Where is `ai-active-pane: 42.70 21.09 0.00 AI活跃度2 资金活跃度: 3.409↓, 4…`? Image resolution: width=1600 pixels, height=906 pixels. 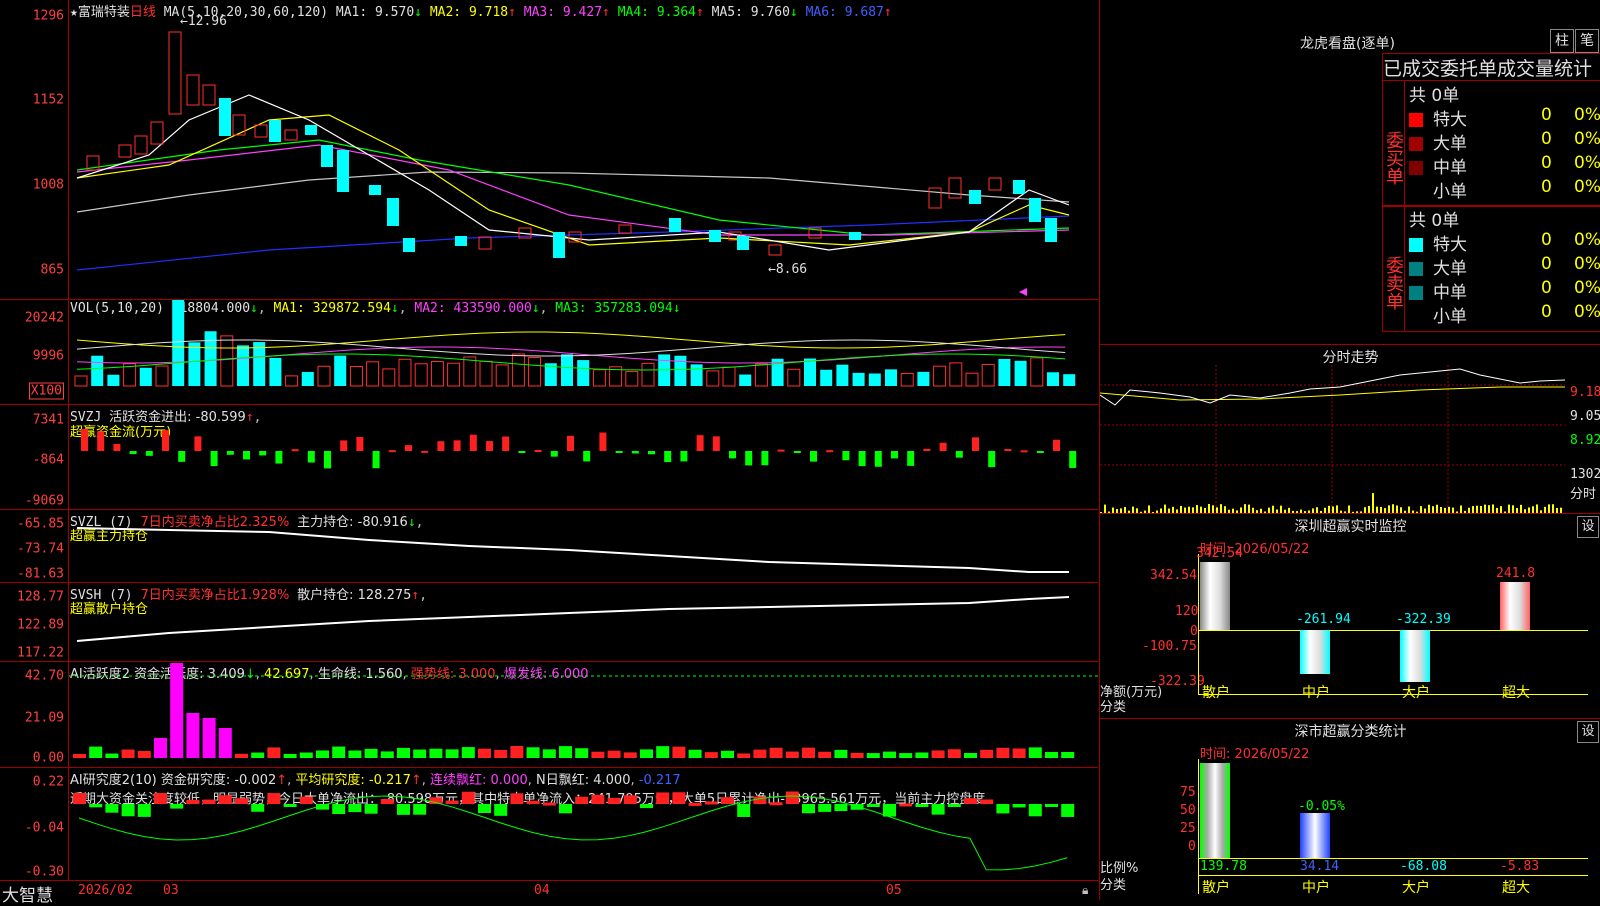 ai-active-pane: 42.70 21.09 0.00 AI活跃度2 资金活跃度: 3.409↓, 4… is located at coordinates (549, 715).